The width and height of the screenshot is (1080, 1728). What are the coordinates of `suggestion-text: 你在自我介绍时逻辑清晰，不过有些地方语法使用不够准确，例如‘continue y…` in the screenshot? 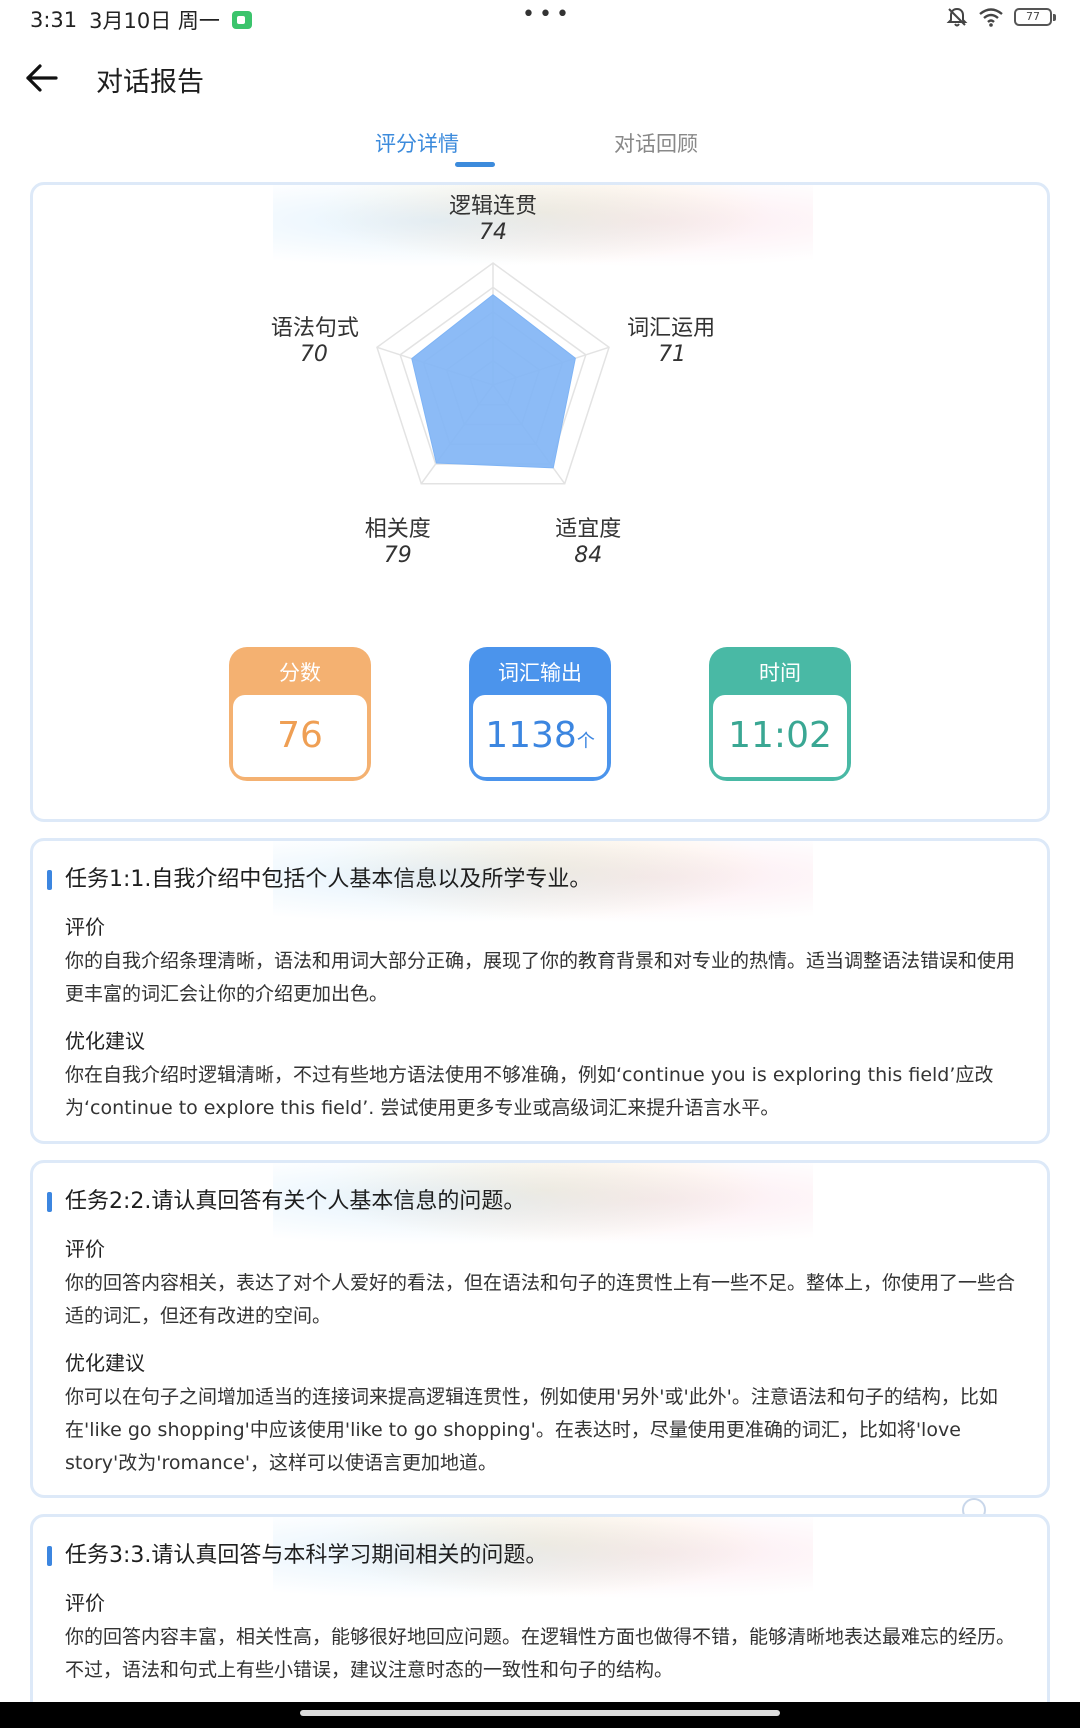 It's located at (529, 1091).